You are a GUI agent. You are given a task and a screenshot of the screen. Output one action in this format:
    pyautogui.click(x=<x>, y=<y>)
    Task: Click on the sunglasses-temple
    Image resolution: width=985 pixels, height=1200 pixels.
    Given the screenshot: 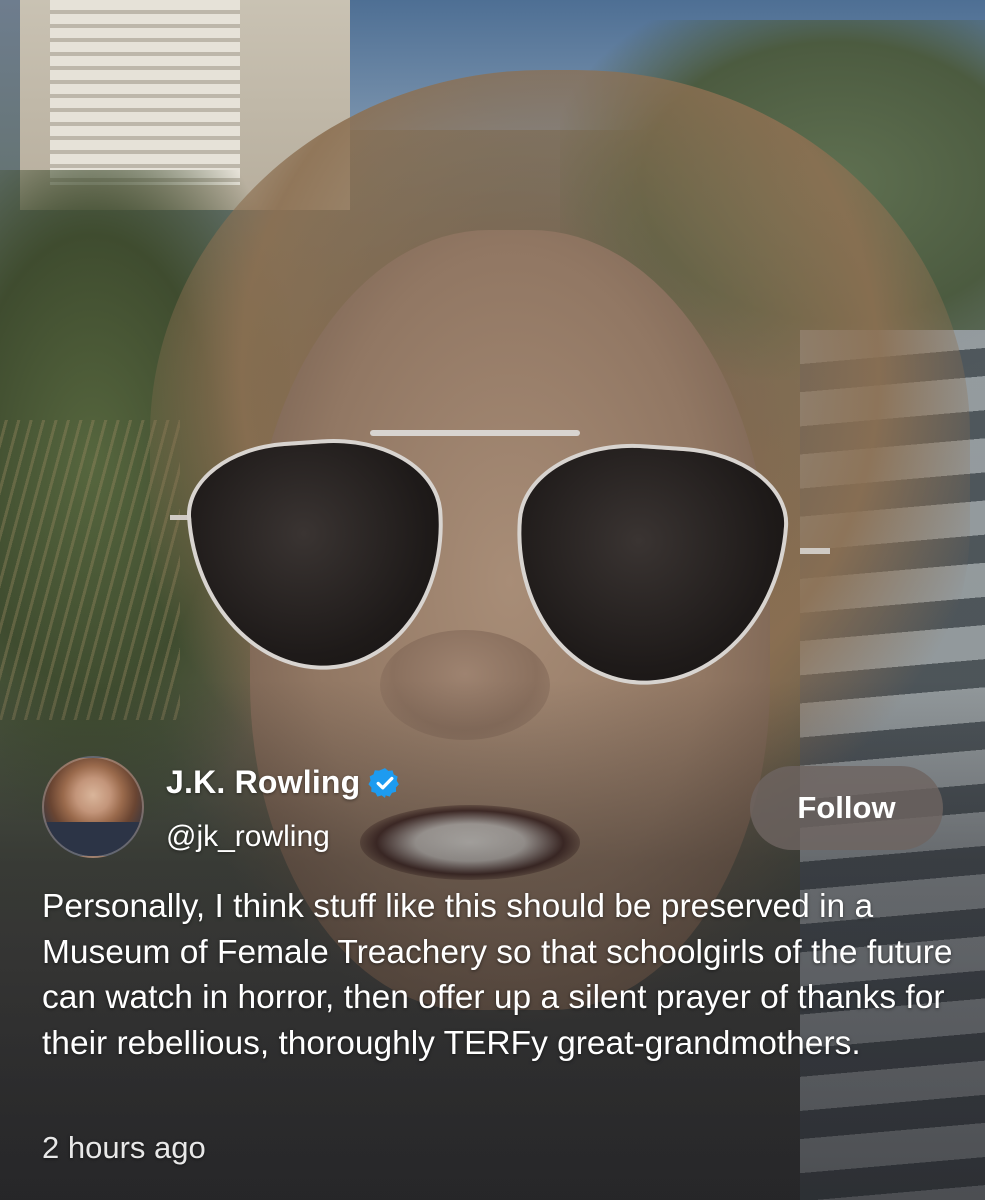 What is the action you would take?
    pyautogui.click(x=815, y=551)
    